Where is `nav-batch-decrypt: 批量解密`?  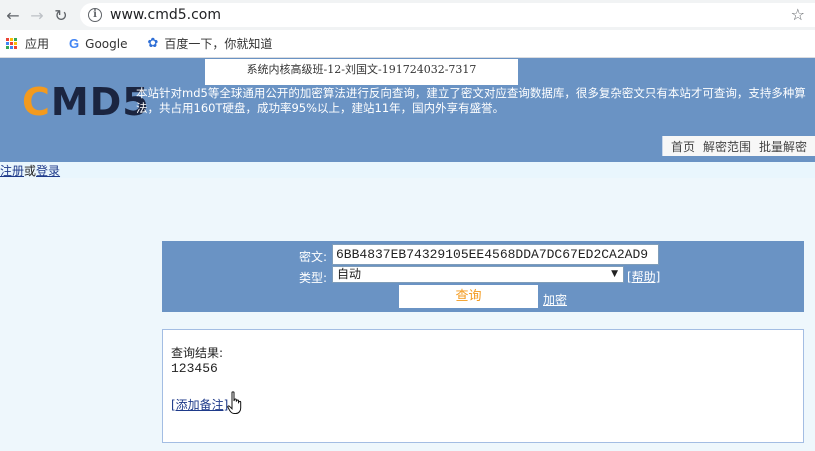 nav-batch-decrypt: 批量解密 is located at coordinates (783, 146).